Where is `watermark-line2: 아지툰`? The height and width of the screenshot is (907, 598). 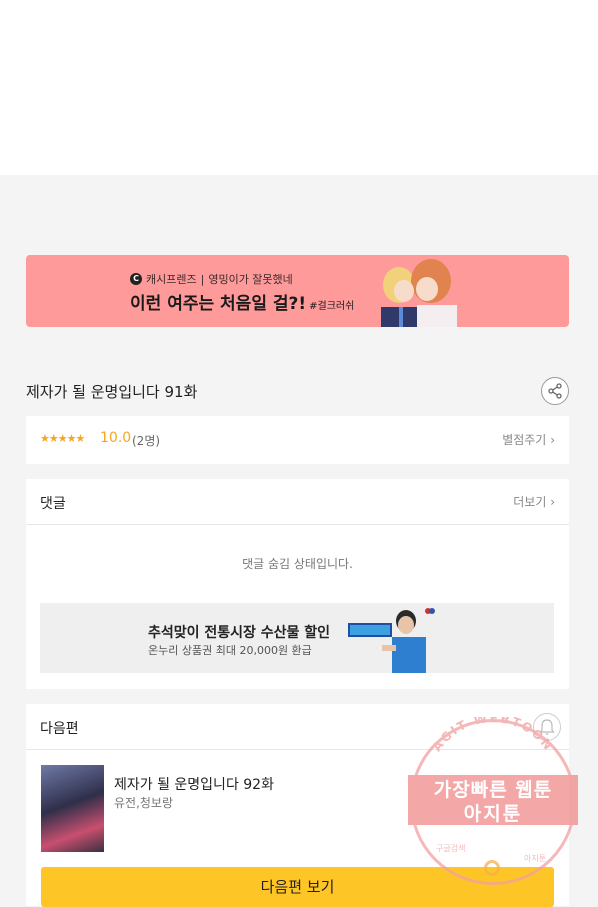
watermark-line2: 아지툰 is located at coordinates (493, 814).